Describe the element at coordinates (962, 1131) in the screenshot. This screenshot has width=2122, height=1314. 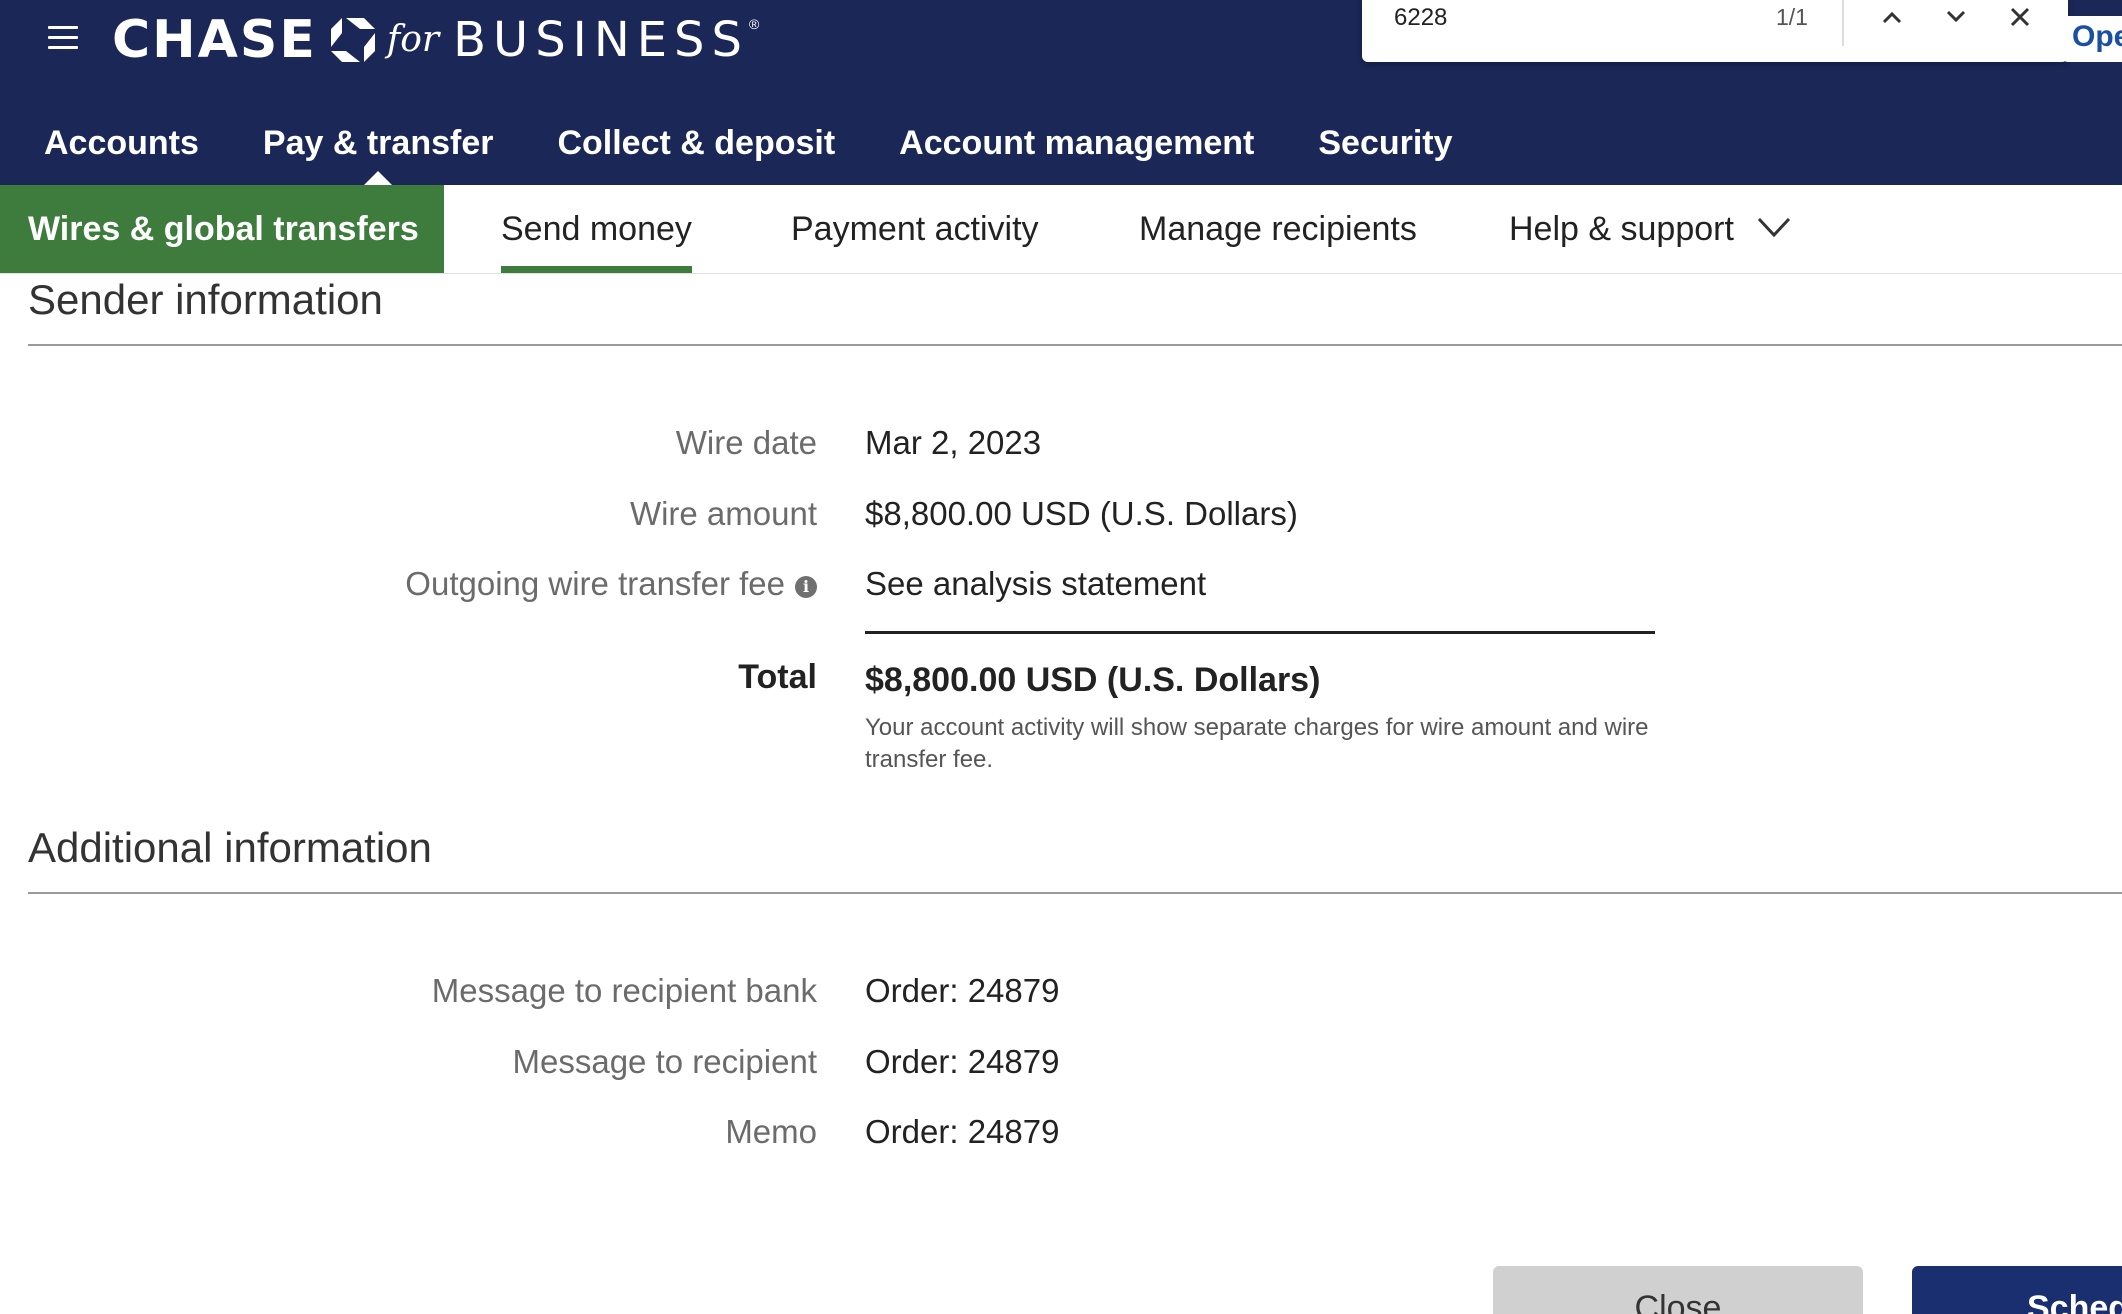
I see `memo-value: Order: 24879` at that location.